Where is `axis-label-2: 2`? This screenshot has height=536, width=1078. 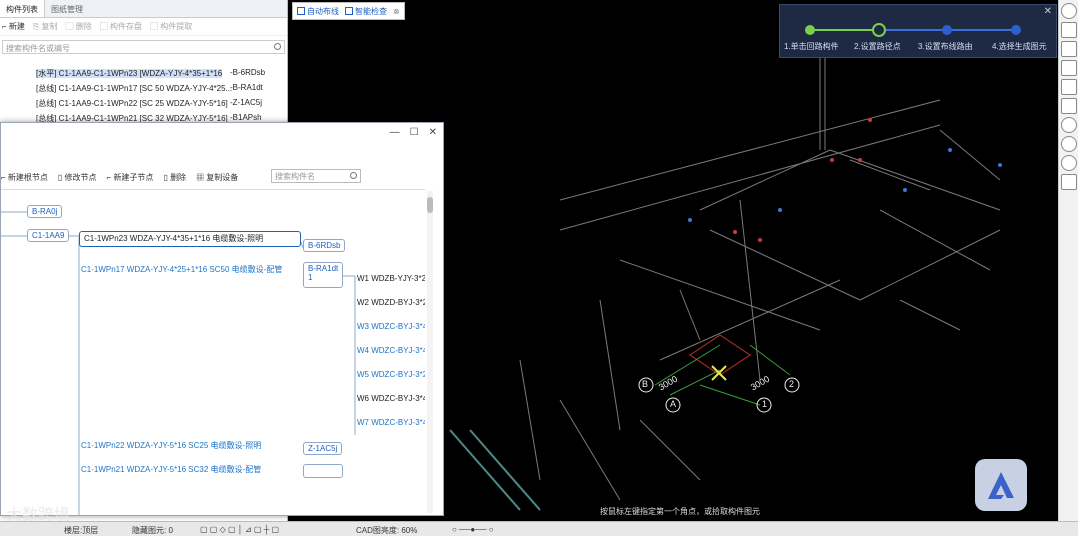 axis-label-2: 2 is located at coordinates (792, 384).